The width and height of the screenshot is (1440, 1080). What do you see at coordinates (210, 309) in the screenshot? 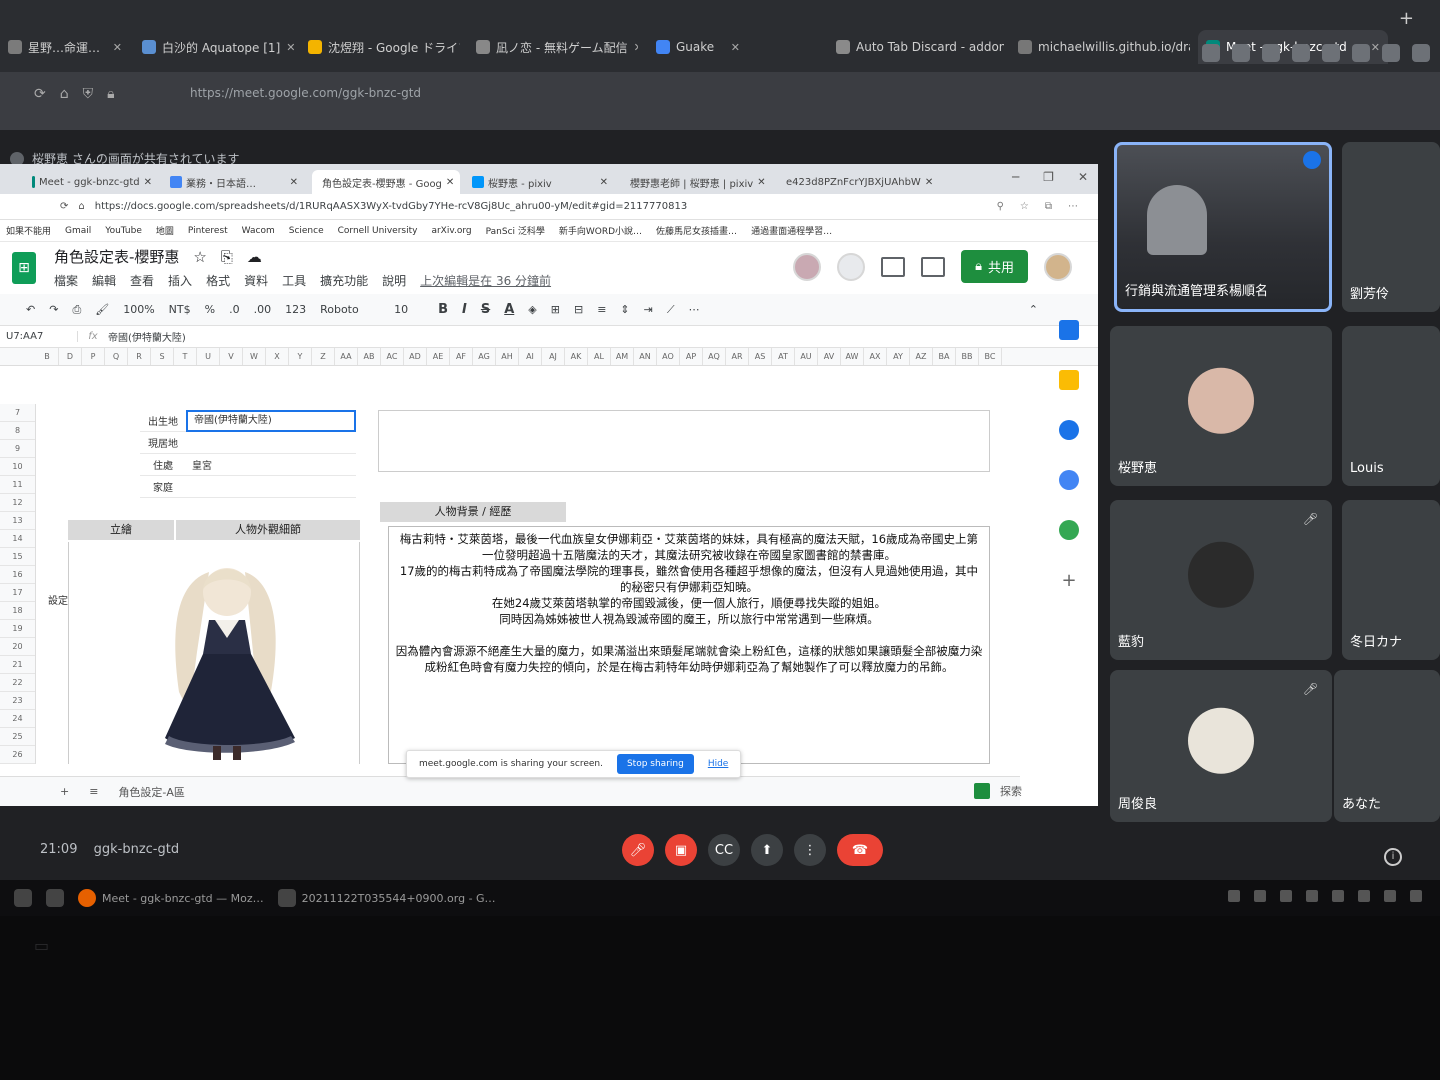
I see `percent-button: %` at bounding box center [210, 309].